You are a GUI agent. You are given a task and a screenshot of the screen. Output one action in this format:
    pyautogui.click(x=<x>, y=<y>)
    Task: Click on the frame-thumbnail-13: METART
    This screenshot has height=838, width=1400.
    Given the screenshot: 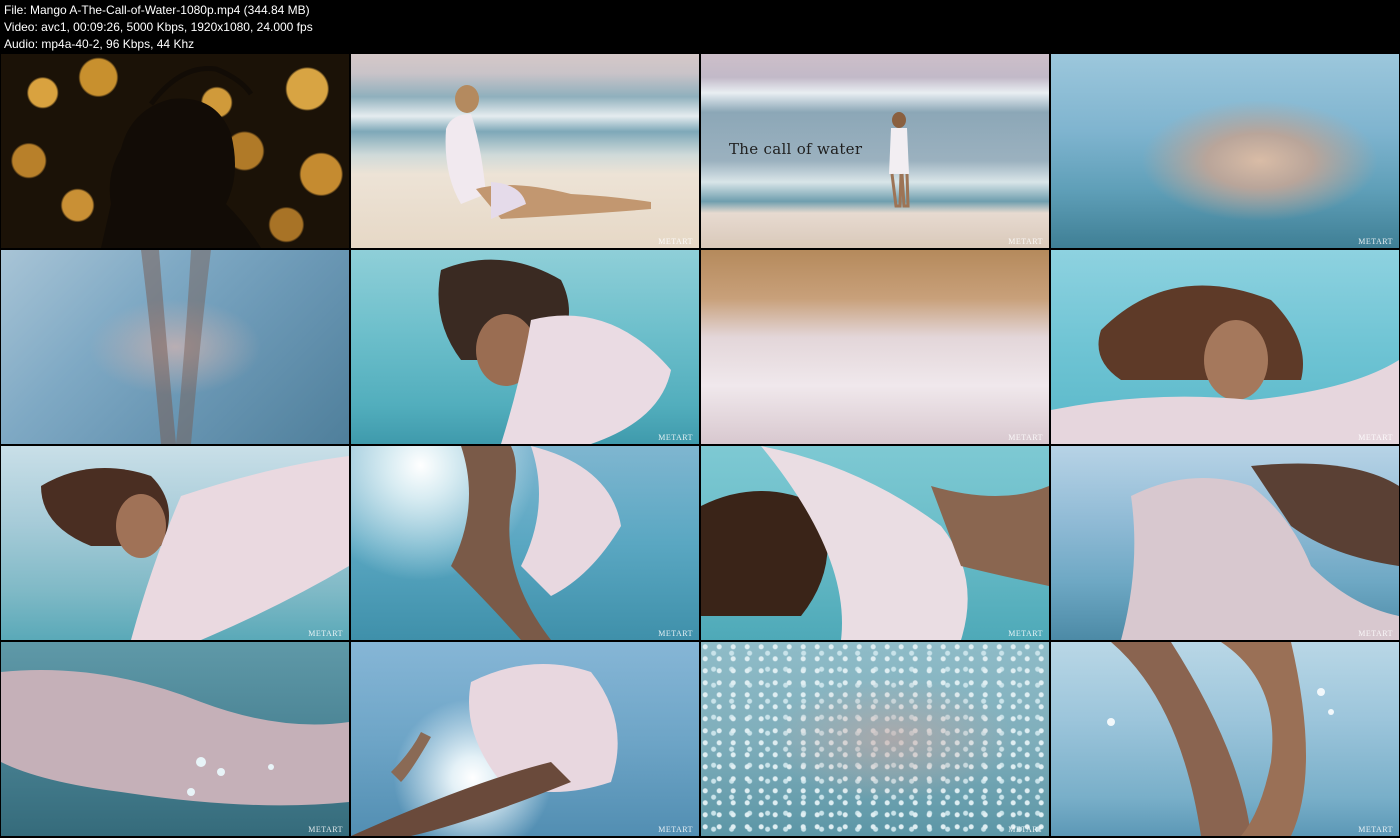 What is the action you would take?
    pyautogui.click(x=175, y=739)
    